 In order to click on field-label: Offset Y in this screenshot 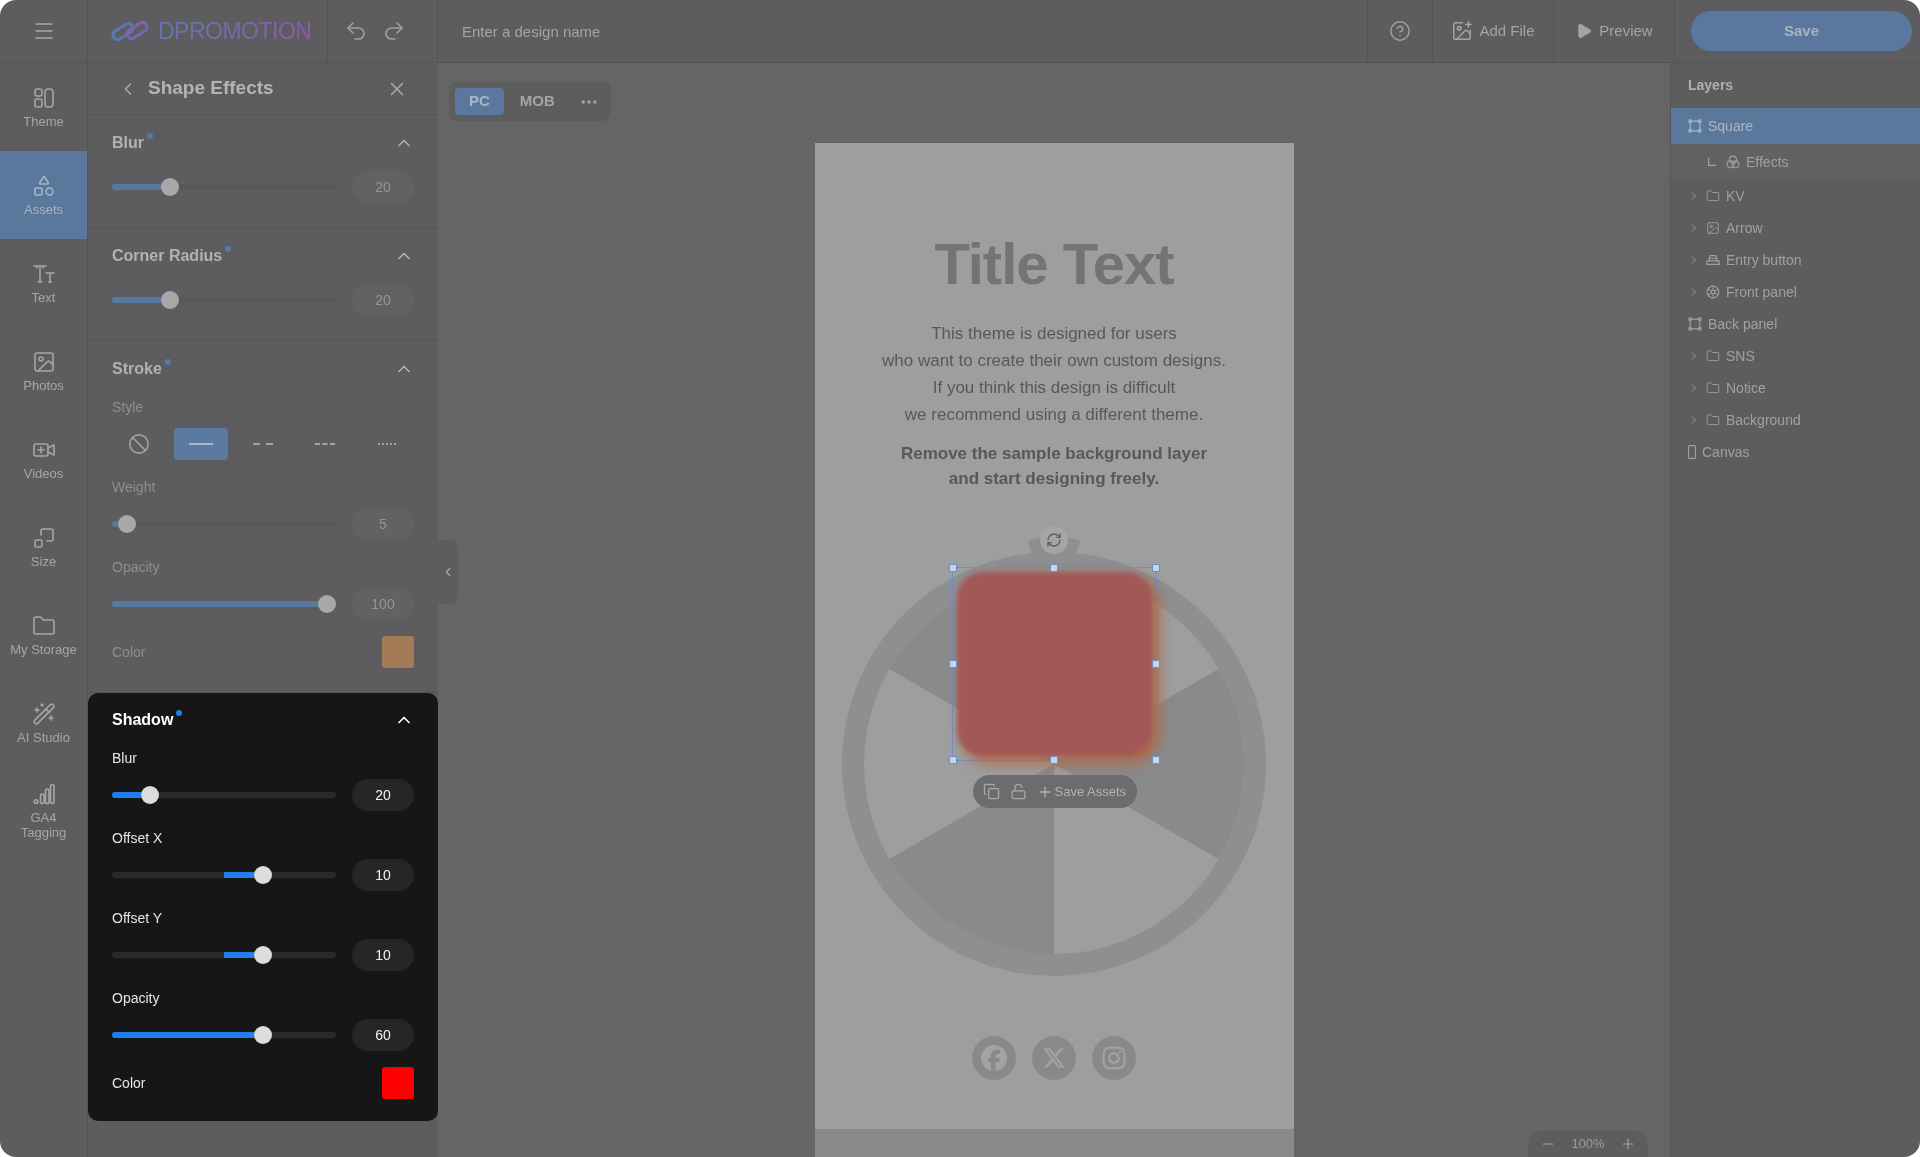, I will do `click(138, 918)`.